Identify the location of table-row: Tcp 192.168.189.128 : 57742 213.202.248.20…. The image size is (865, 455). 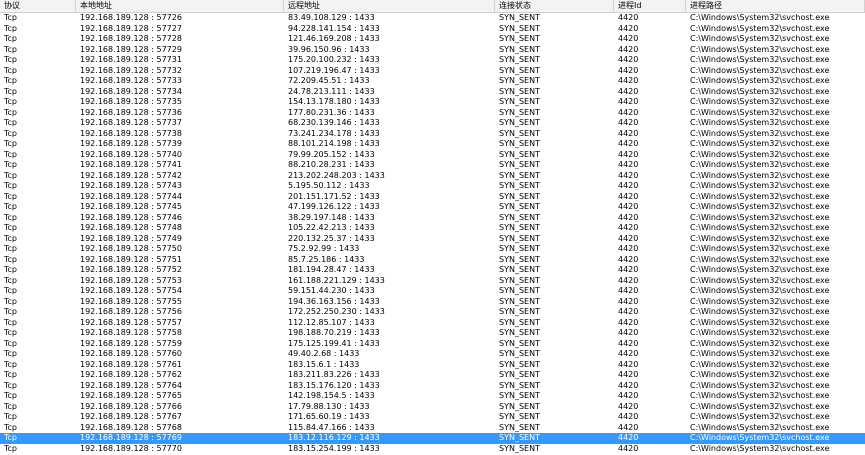
(432, 176).